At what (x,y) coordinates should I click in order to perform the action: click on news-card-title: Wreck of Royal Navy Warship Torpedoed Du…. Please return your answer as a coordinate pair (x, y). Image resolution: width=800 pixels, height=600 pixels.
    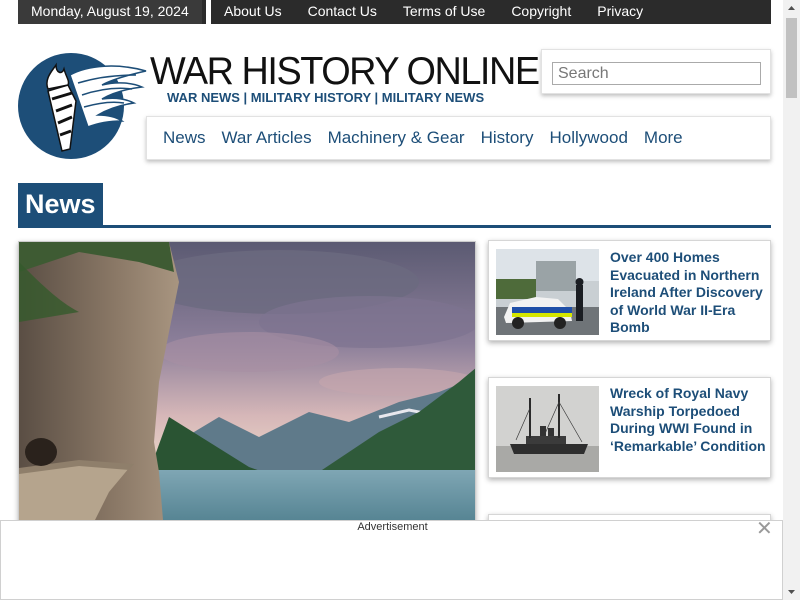
    Looking at the image, I should click on (689, 420).